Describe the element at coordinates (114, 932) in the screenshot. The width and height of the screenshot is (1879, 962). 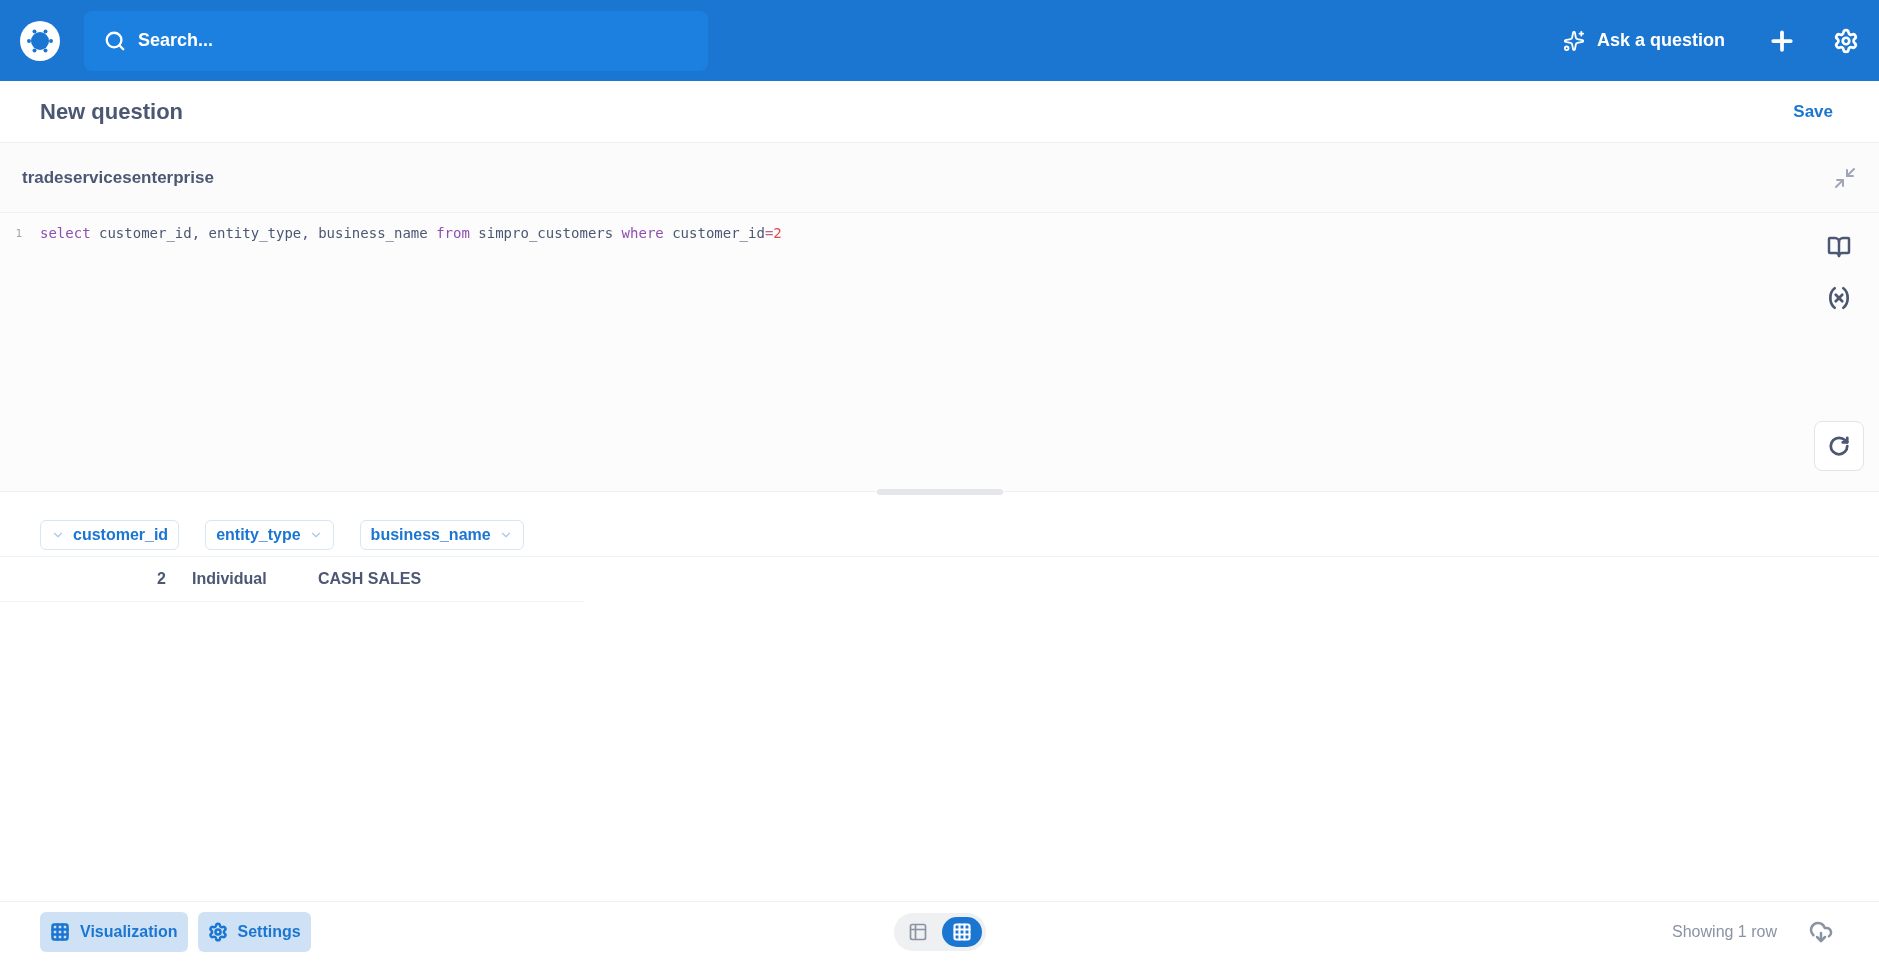
I see `visualization-button: Visualization` at that location.